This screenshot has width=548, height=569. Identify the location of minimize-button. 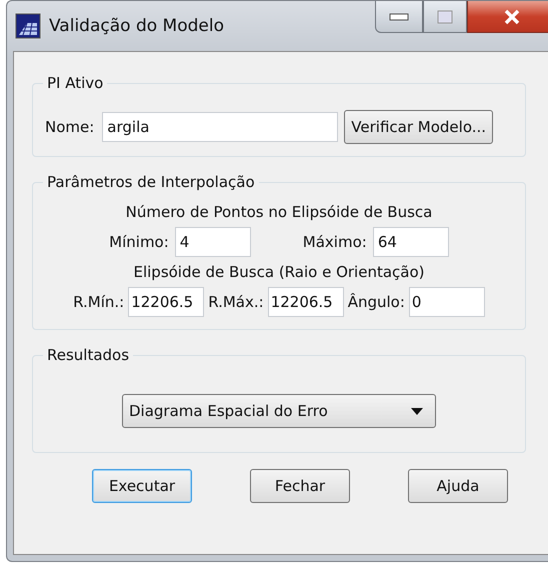
(399, 17).